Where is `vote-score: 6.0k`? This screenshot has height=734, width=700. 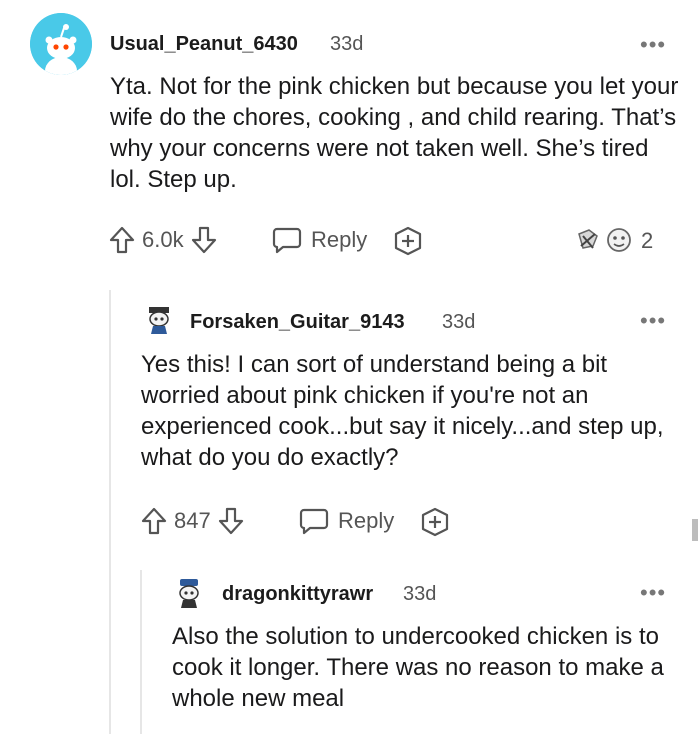
vote-score: 6.0k is located at coordinates (163, 239).